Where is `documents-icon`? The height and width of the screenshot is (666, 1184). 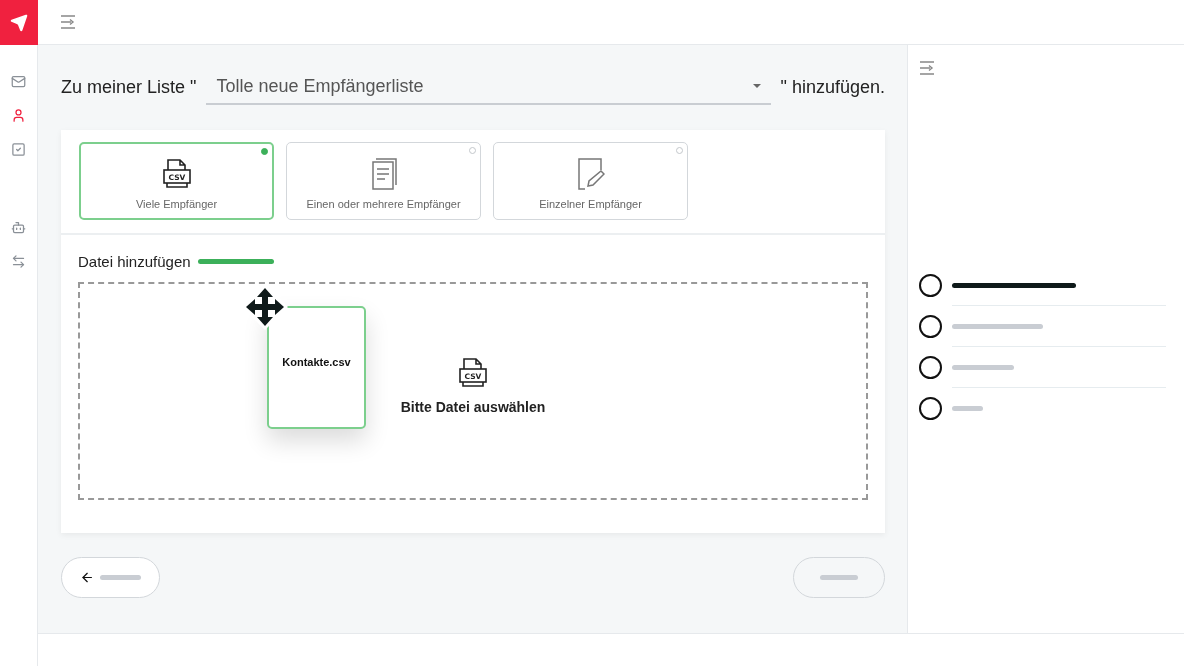 documents-icon is located at coordinates (383, 173).